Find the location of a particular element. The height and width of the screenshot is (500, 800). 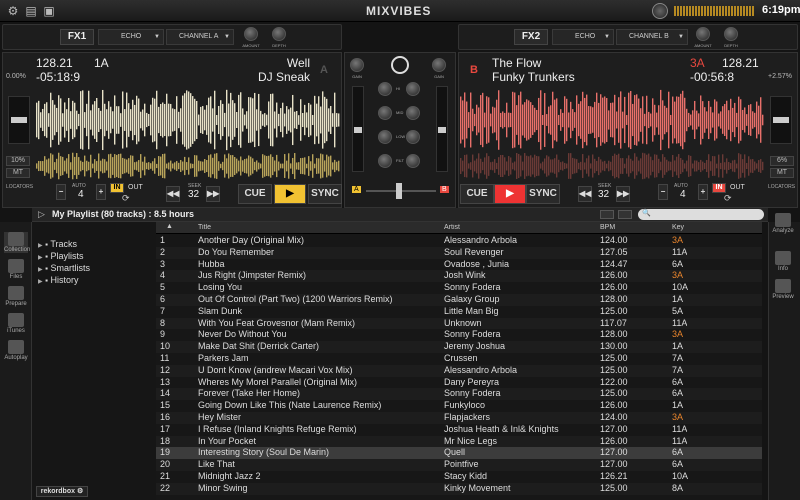

master-volume-knob is located at coordinates (660, 11).